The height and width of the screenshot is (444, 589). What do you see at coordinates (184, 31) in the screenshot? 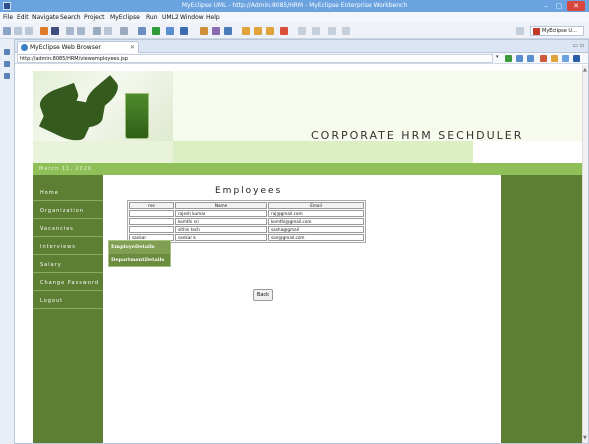
I see `search-toolbar-icon` at bounding box center [184, 31].